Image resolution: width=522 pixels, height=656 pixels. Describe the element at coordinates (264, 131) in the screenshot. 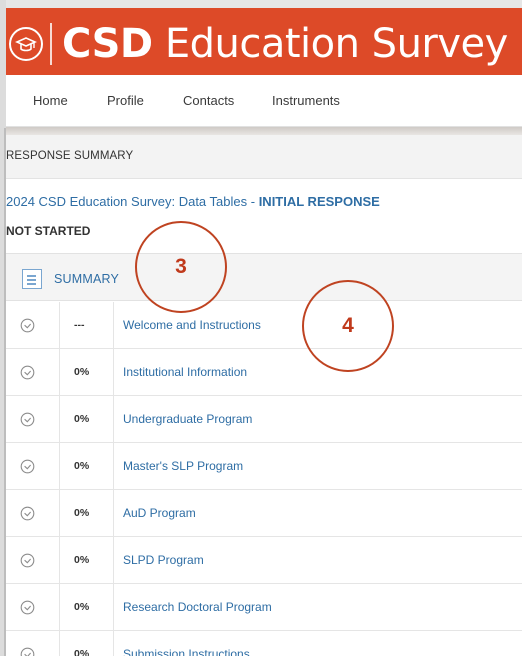

I see `nav-divider` at that location.